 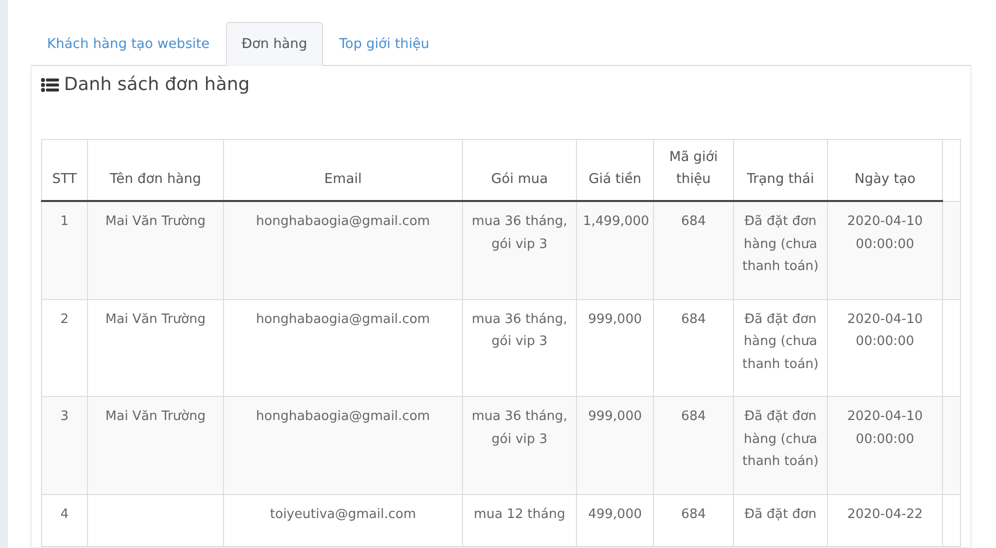 I want to click on table-cell: 499,000, so click(x=615, y=514).